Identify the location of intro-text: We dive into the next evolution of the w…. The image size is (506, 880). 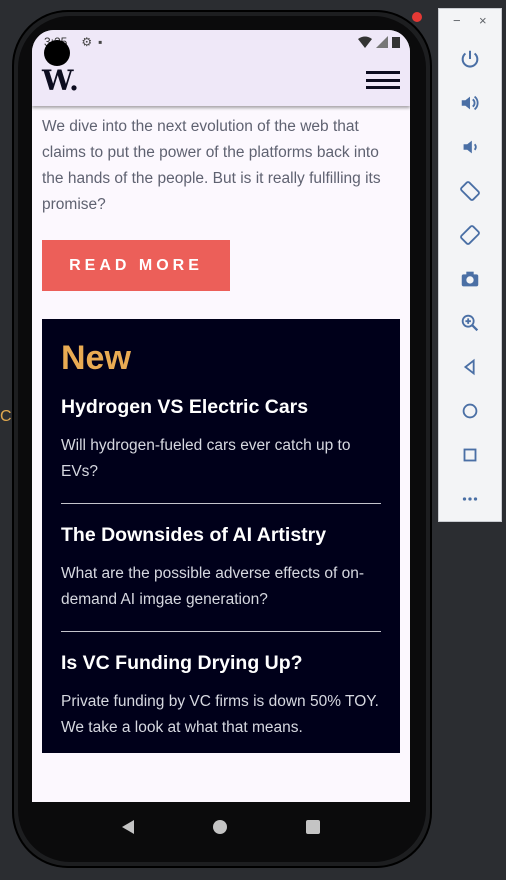
(211, 165).